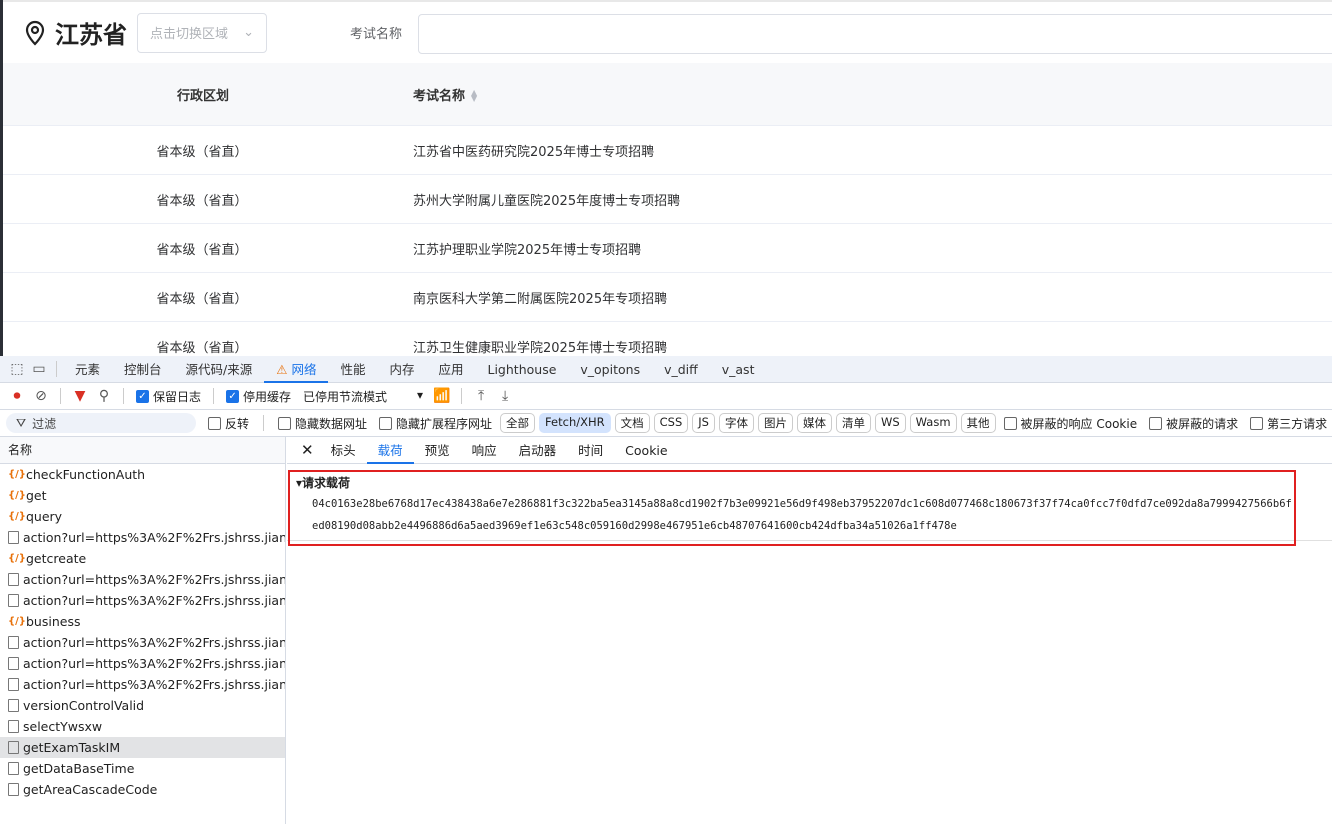 This screenshot has height=824, width=1332. Describe the element at coordinates (736, 423) in the screenshot. I see `type-filter-chip: 字体` at that location.